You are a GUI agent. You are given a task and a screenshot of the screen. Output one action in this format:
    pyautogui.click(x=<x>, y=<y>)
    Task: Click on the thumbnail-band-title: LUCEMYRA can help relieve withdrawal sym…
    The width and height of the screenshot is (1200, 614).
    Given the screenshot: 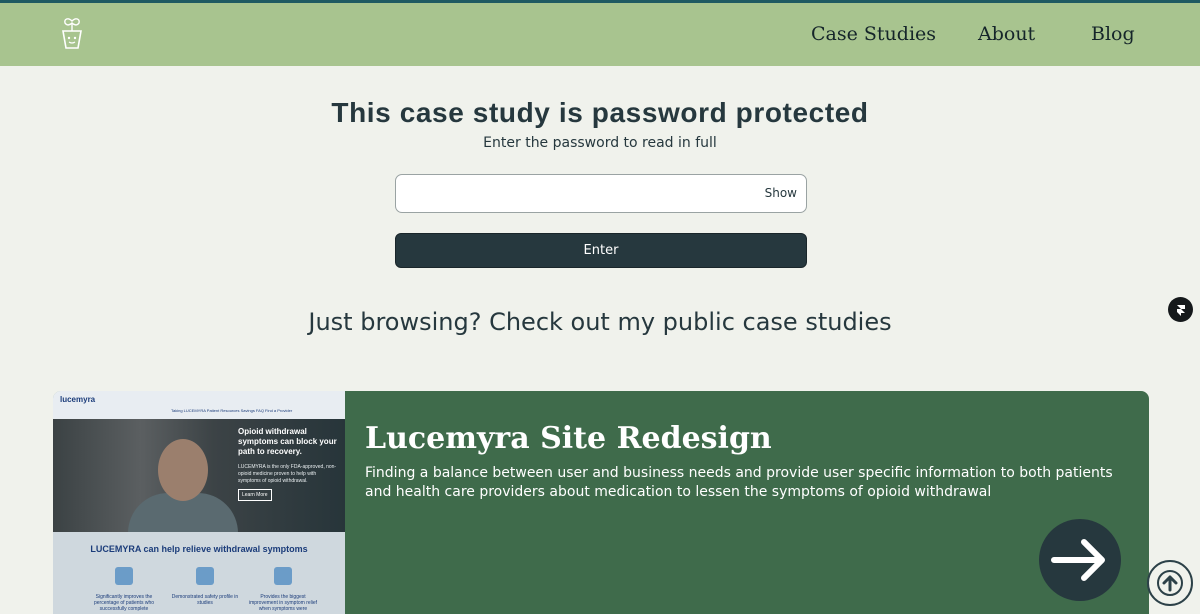 What is the action you would take?
    pyautogui.click(x=199, y=549)
    